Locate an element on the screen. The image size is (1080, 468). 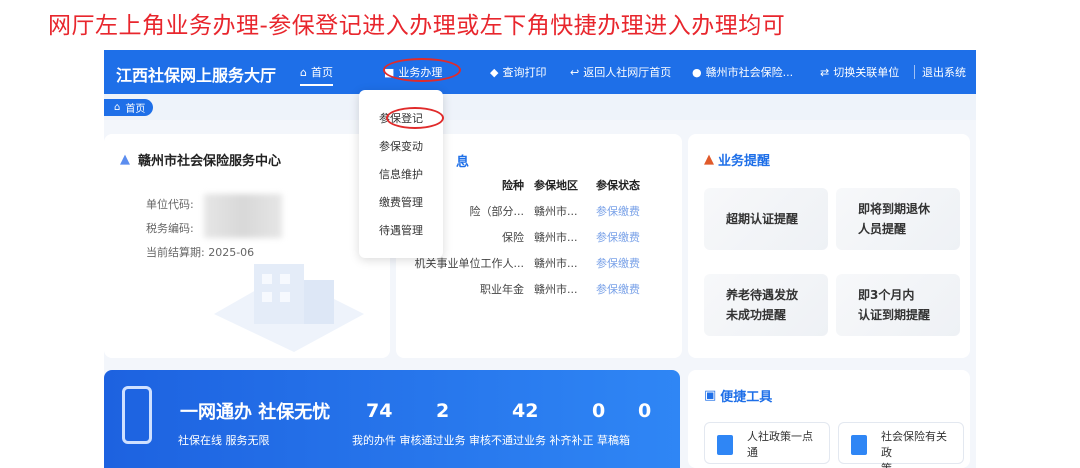
org-title: ▲ 赣州市社会保险服务中心 is located at coordinates (200, 159).